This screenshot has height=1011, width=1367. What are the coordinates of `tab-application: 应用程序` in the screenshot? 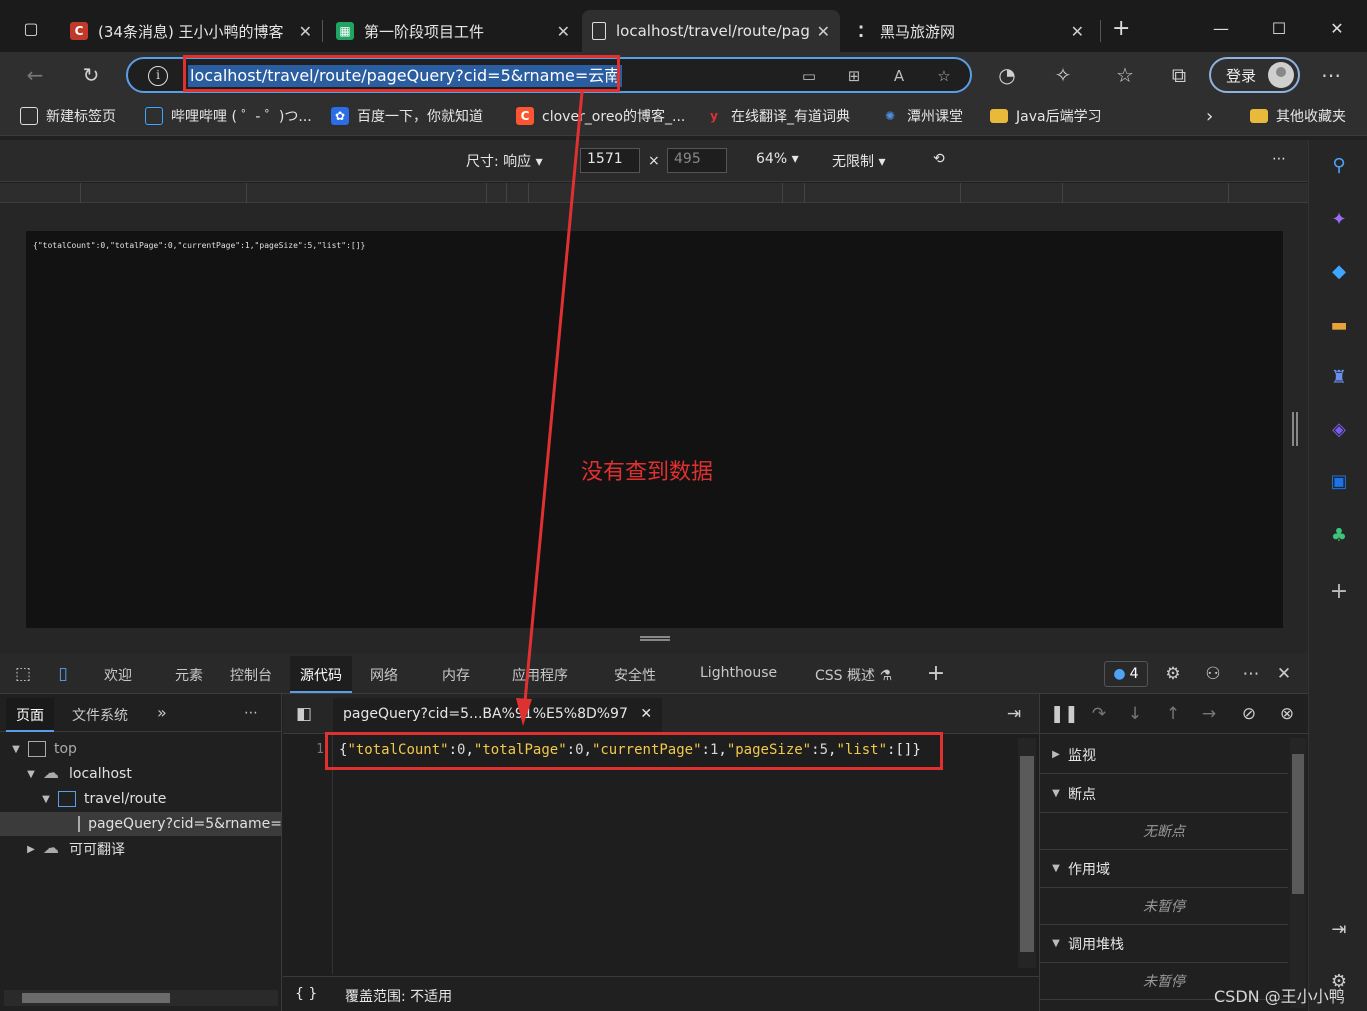 It's located at (540, 675).